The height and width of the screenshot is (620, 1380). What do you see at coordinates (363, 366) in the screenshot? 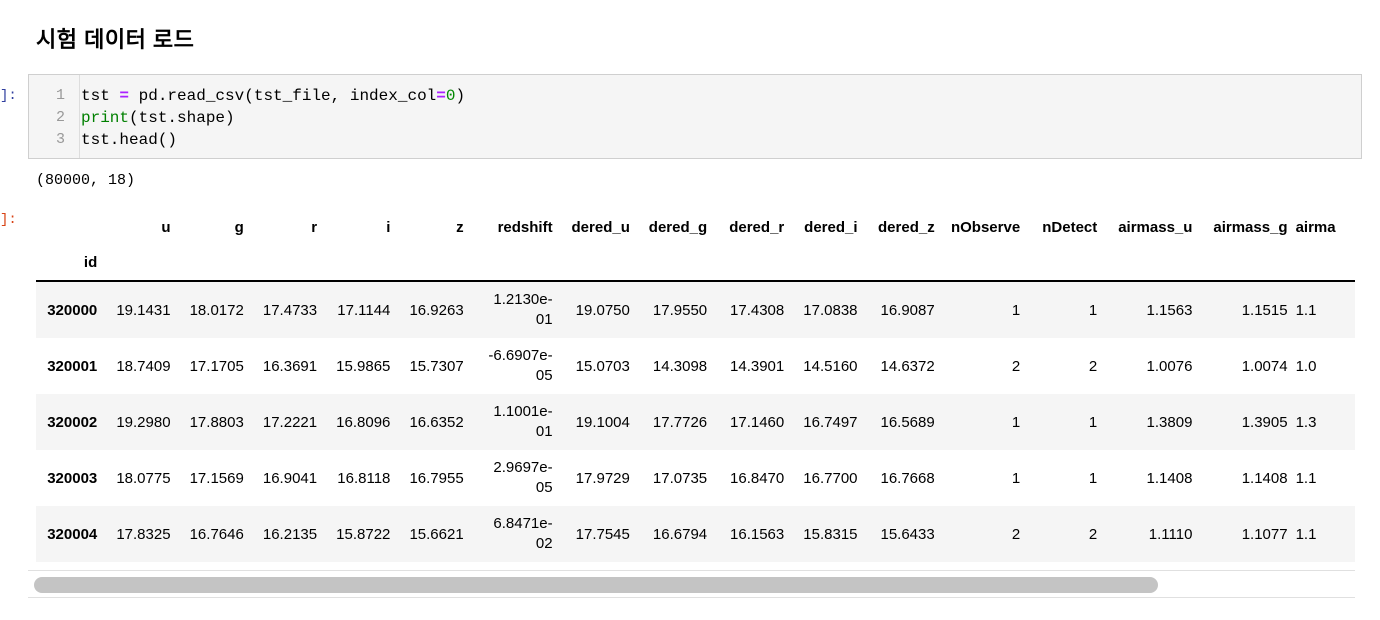
I see `table-cell: 15.9865` at bounding box center [363, 366].